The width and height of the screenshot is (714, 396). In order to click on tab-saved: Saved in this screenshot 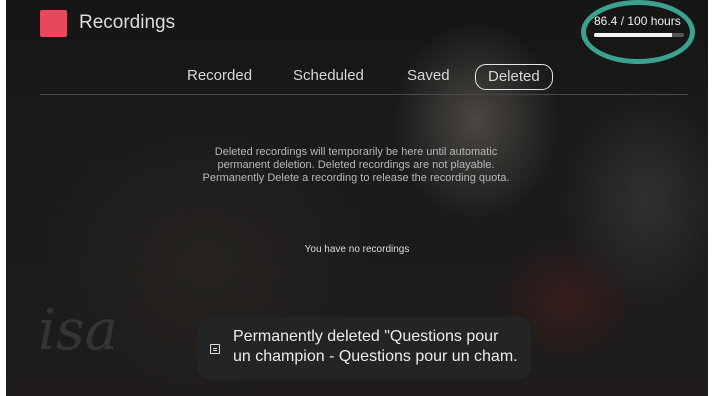, I will do `click(428, 76)`.